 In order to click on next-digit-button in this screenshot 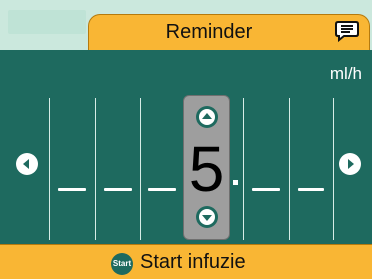, I will do `click(350, 164)`.